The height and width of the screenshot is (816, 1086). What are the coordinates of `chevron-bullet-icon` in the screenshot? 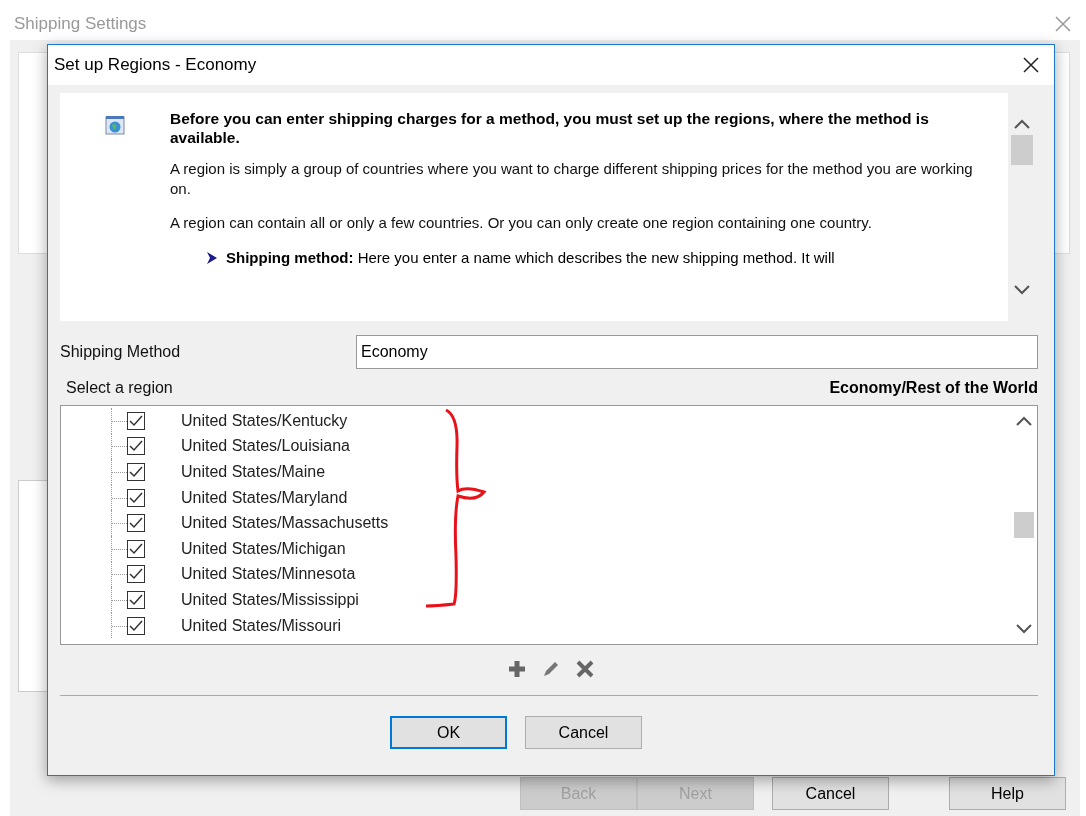 It's located at (212, 257).